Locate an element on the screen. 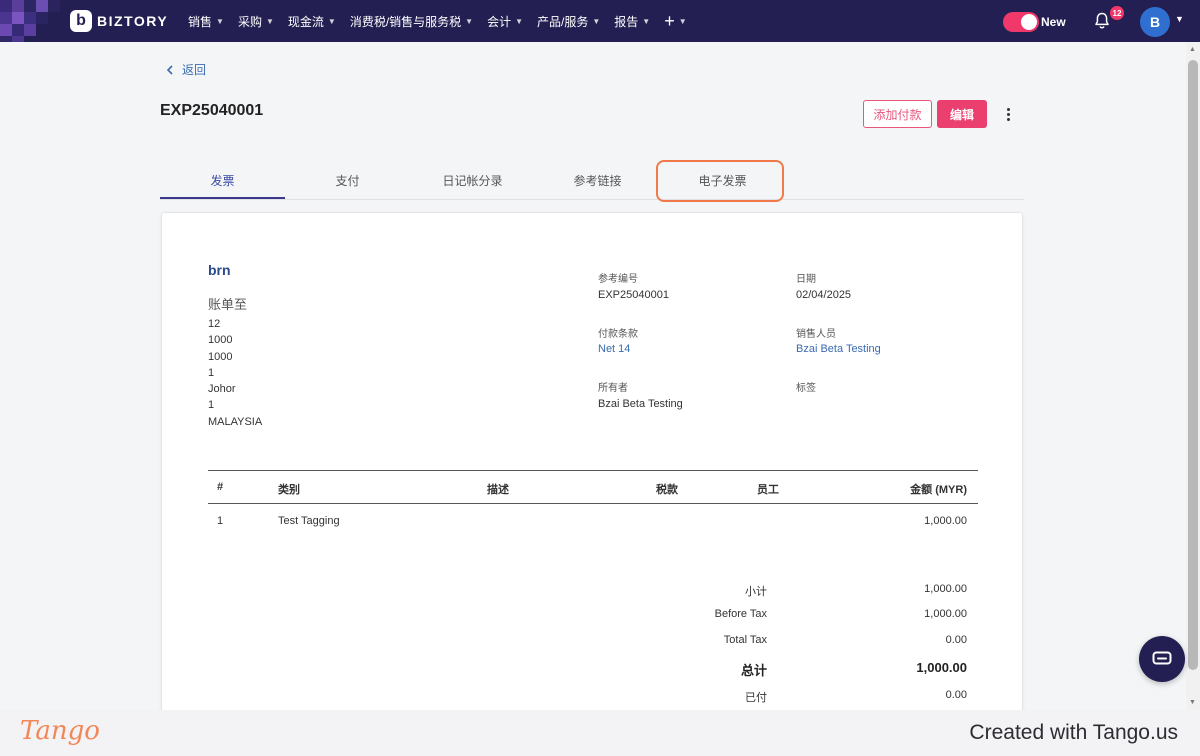 The height and width of the screenshot is (756, 1200). edit-button: 编辑 is located at coordinates (962, 114).